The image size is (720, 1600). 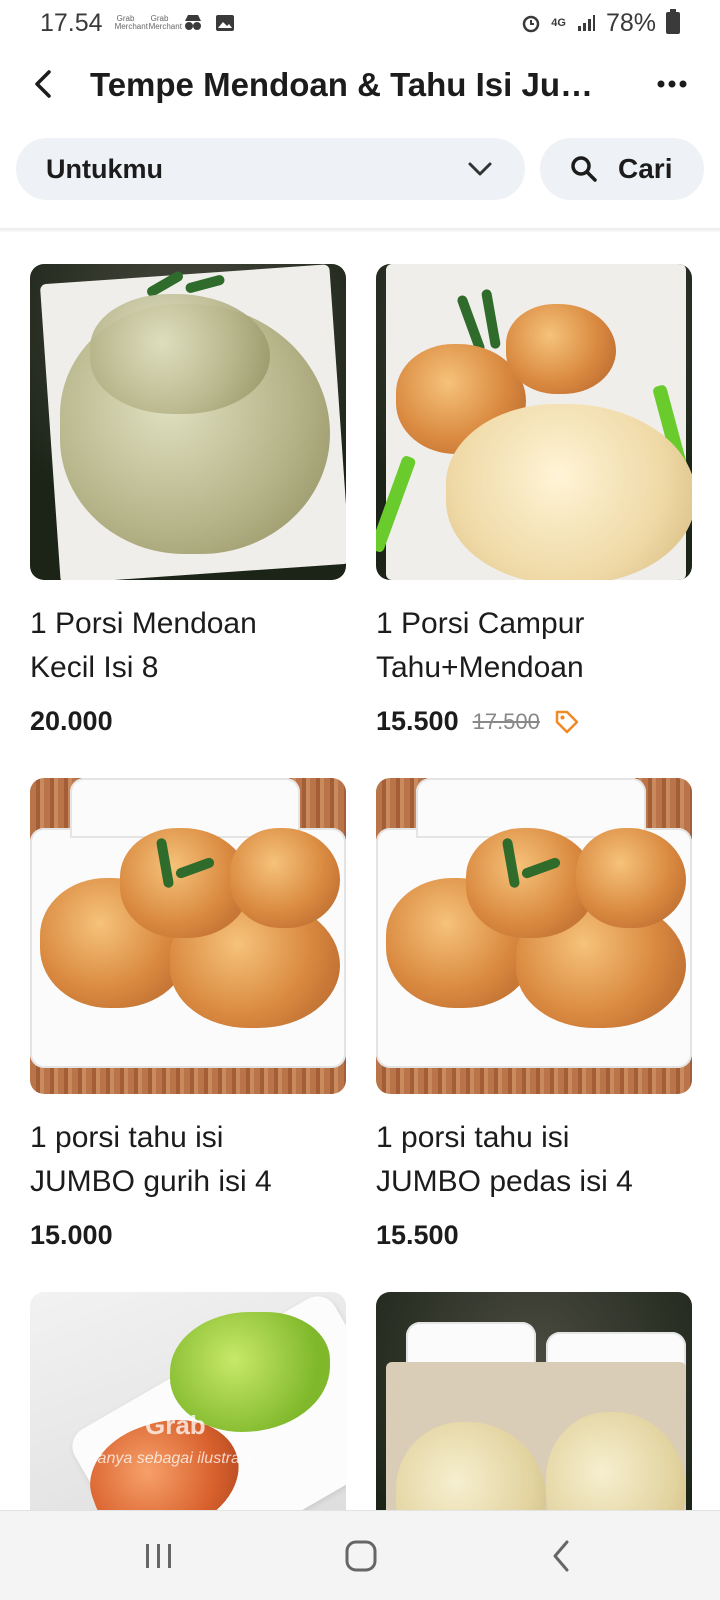 What do you see at coordinates (175, 1425) in the screenshot?
I see `watermark-brand: Grab` at bounding box center [175, 1425].